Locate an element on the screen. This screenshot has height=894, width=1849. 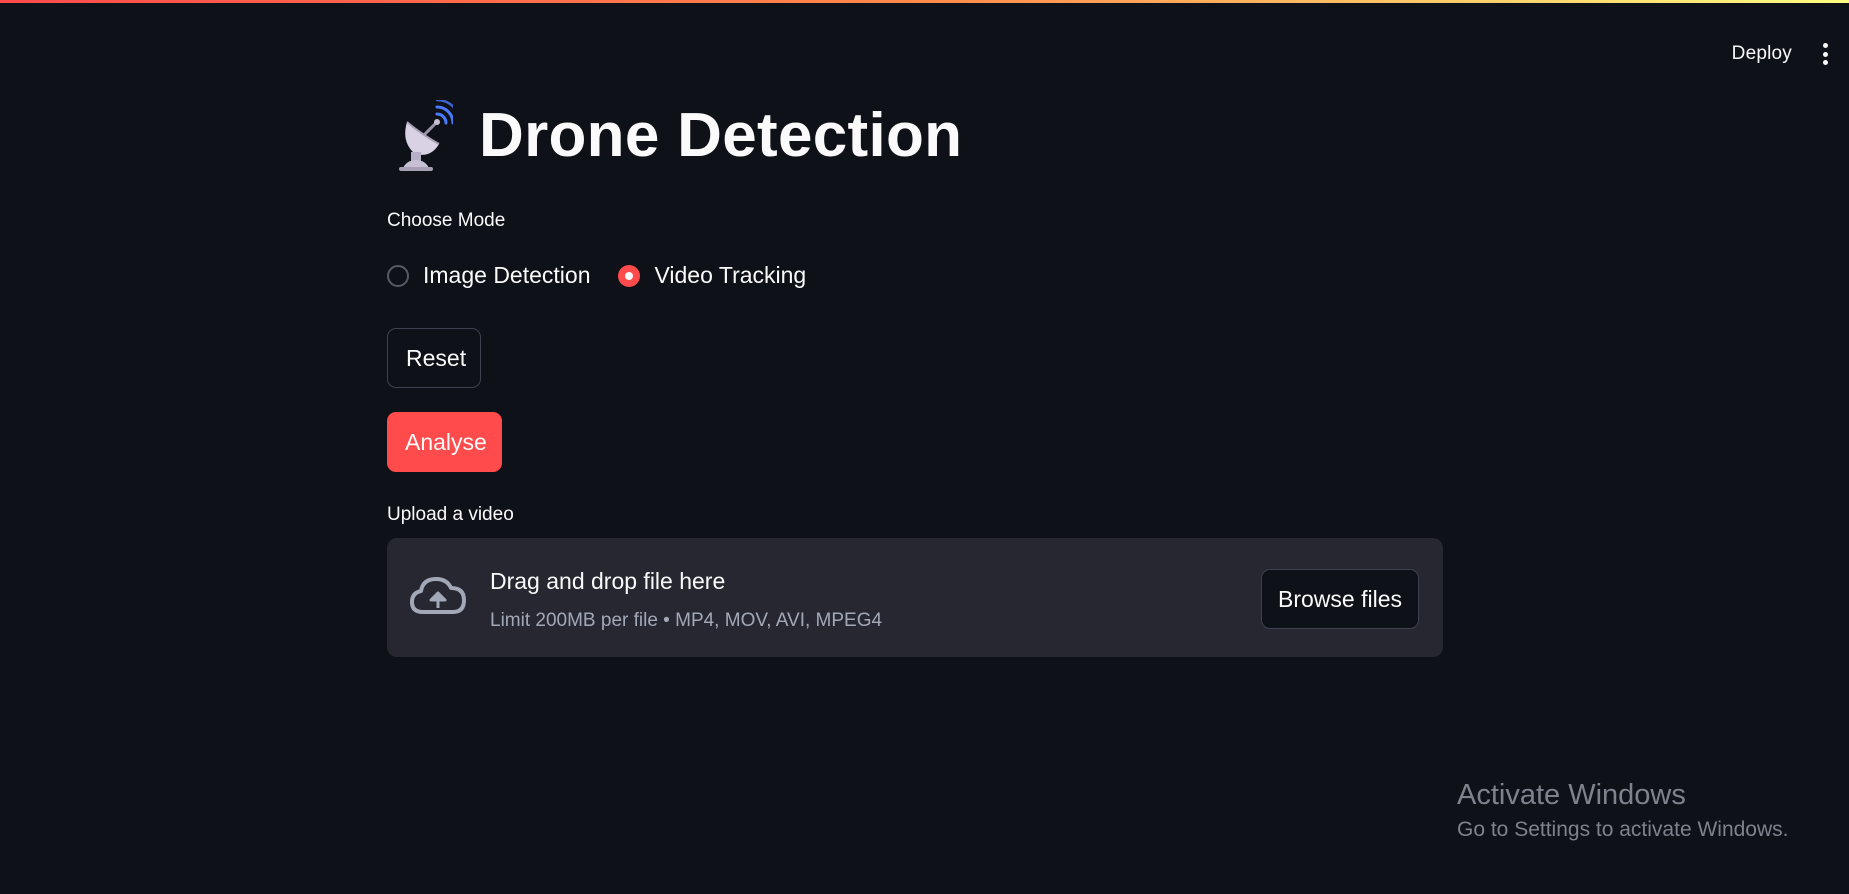
browse-files-button: Browse files is located at coordinates (1340, 599).